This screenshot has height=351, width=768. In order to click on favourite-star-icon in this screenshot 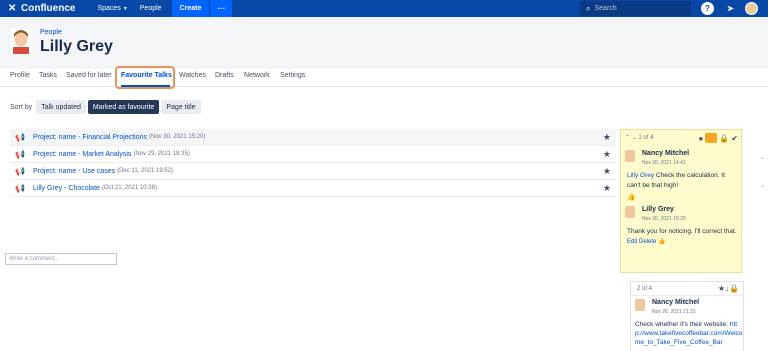, I will do `click(711, 138)`.